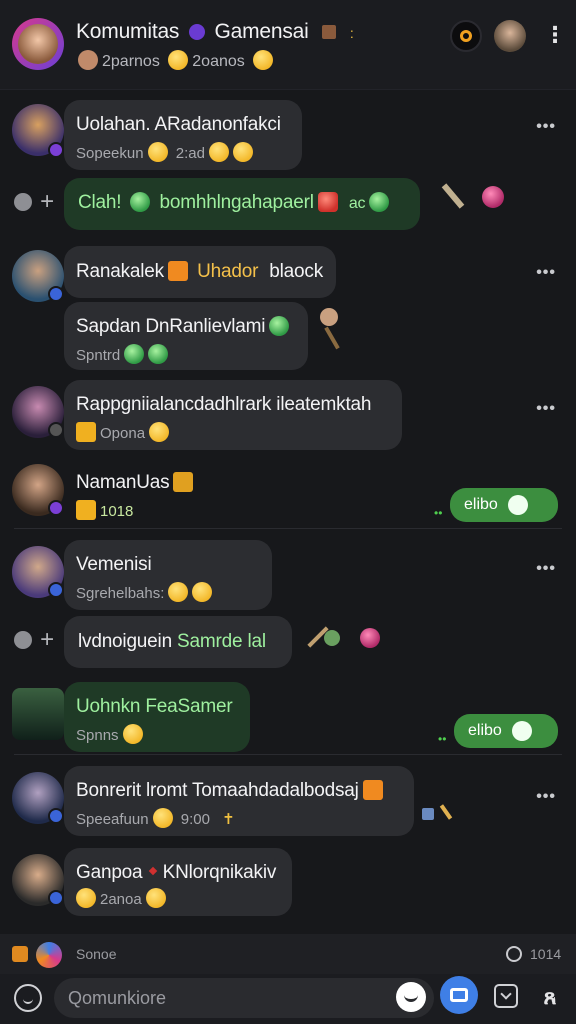 This screenshot has height=1024, width=576. What do you see at coordinates (411, 997) in the screenshot?
I see `sticker-button-icon` at bounding box center [411, 997].